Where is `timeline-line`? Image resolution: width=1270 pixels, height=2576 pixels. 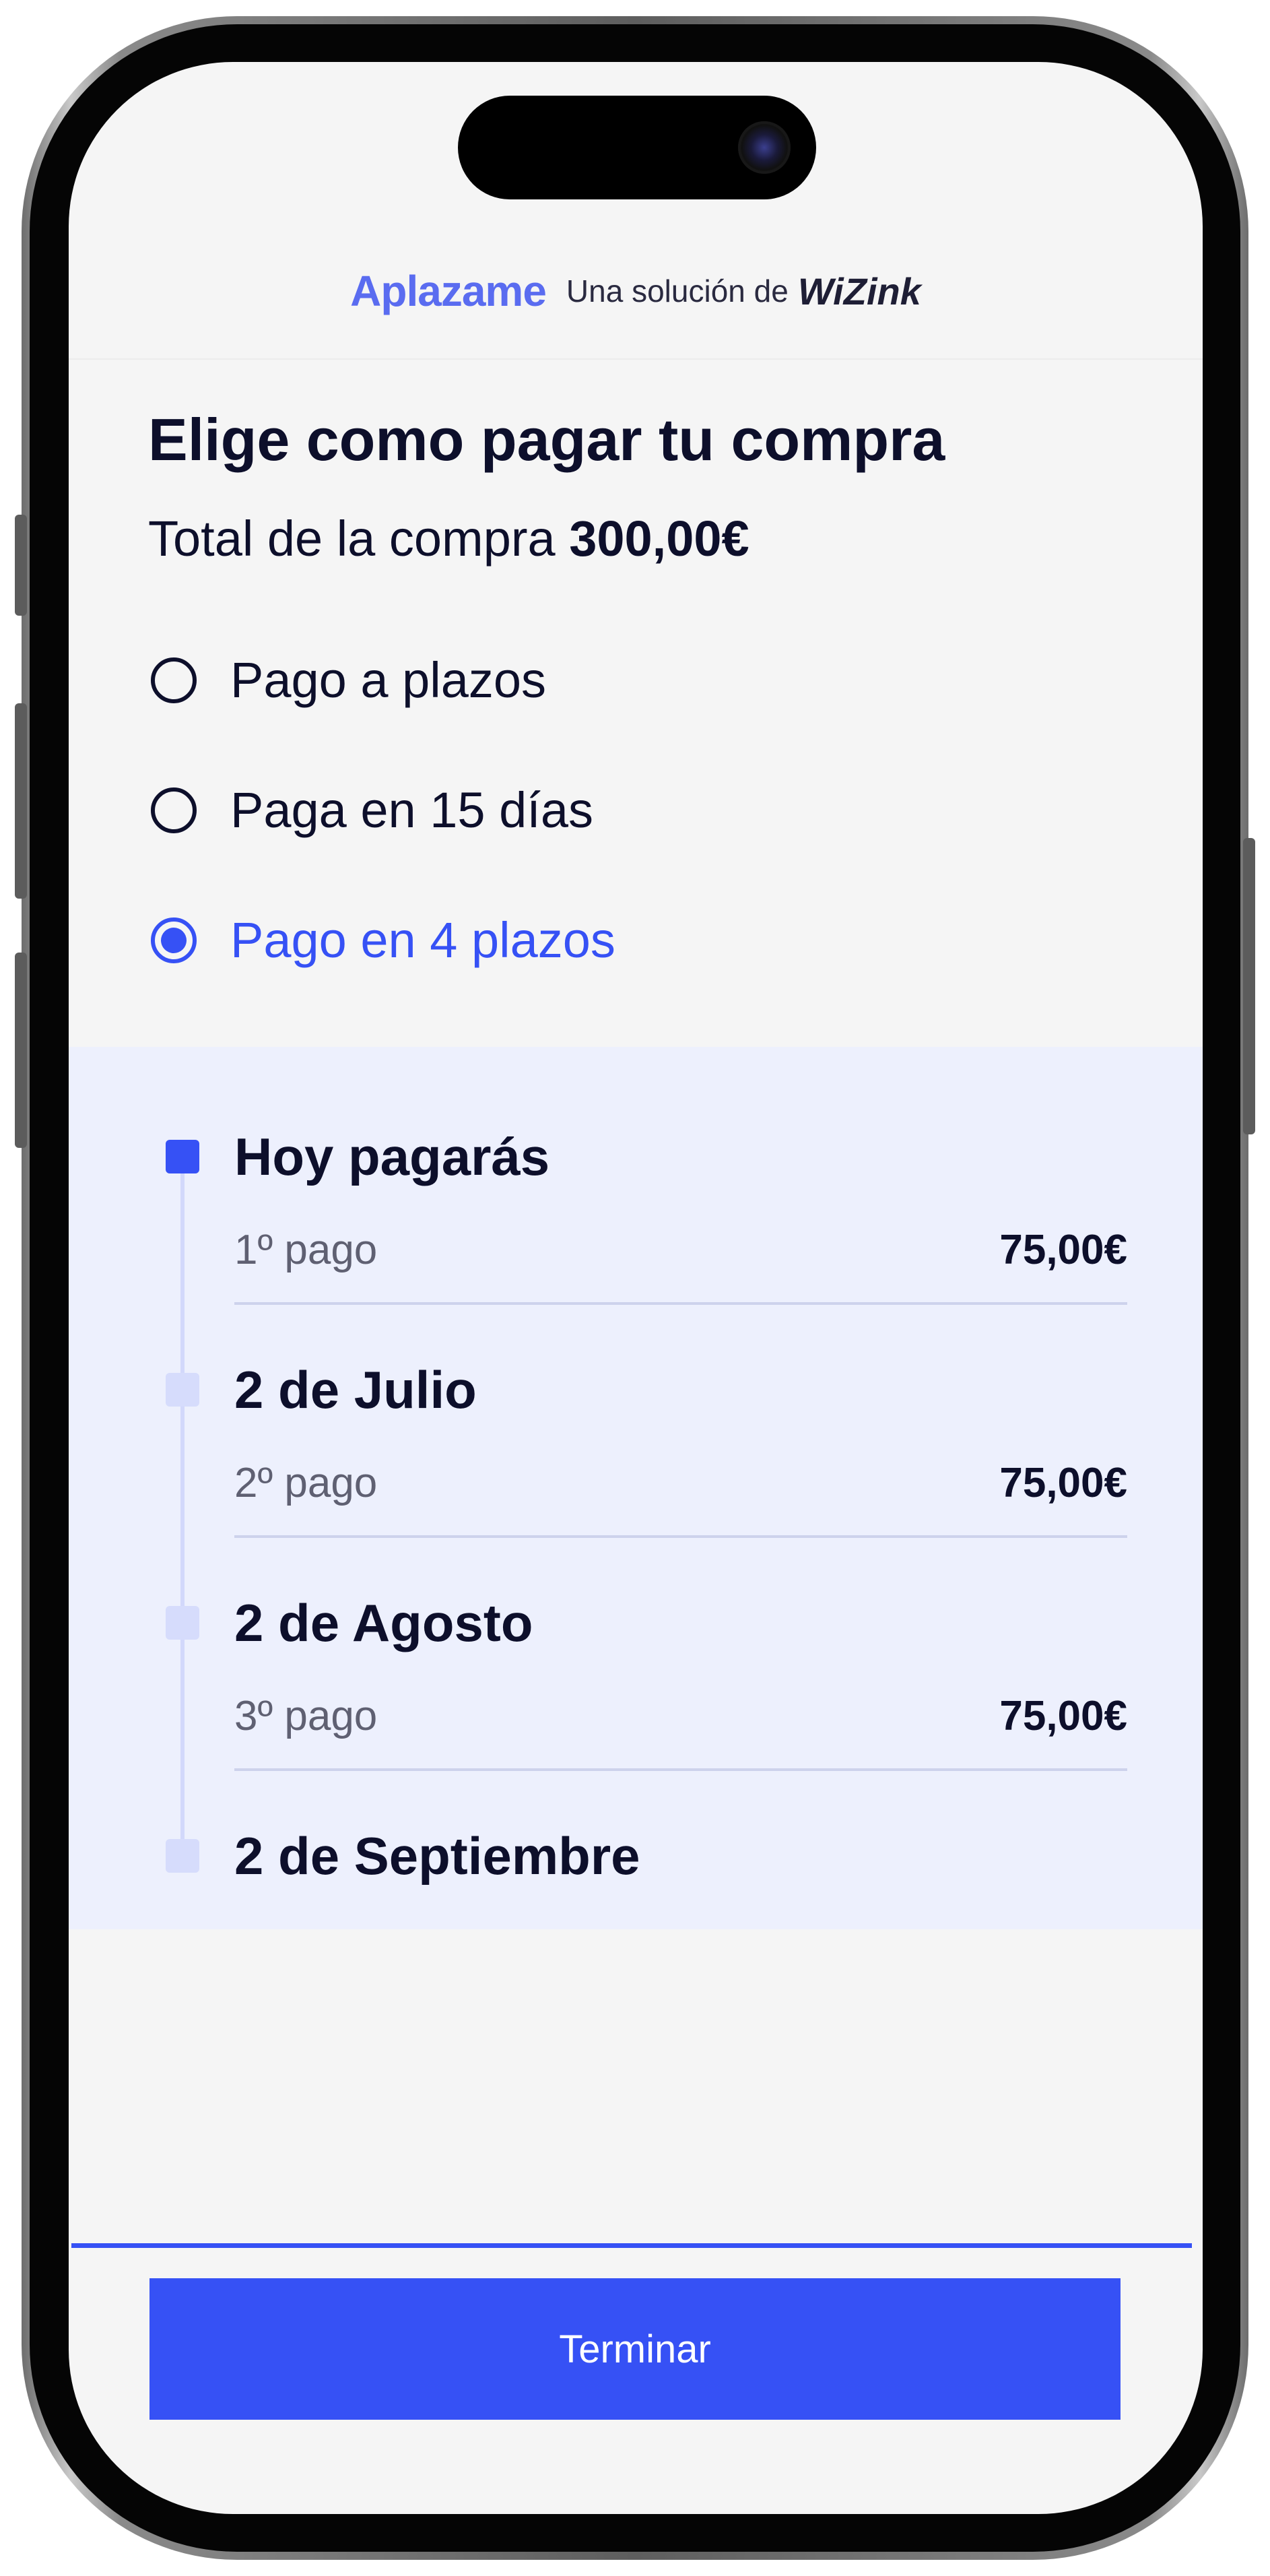 timeline-line is located at coordinates (182, 1504).